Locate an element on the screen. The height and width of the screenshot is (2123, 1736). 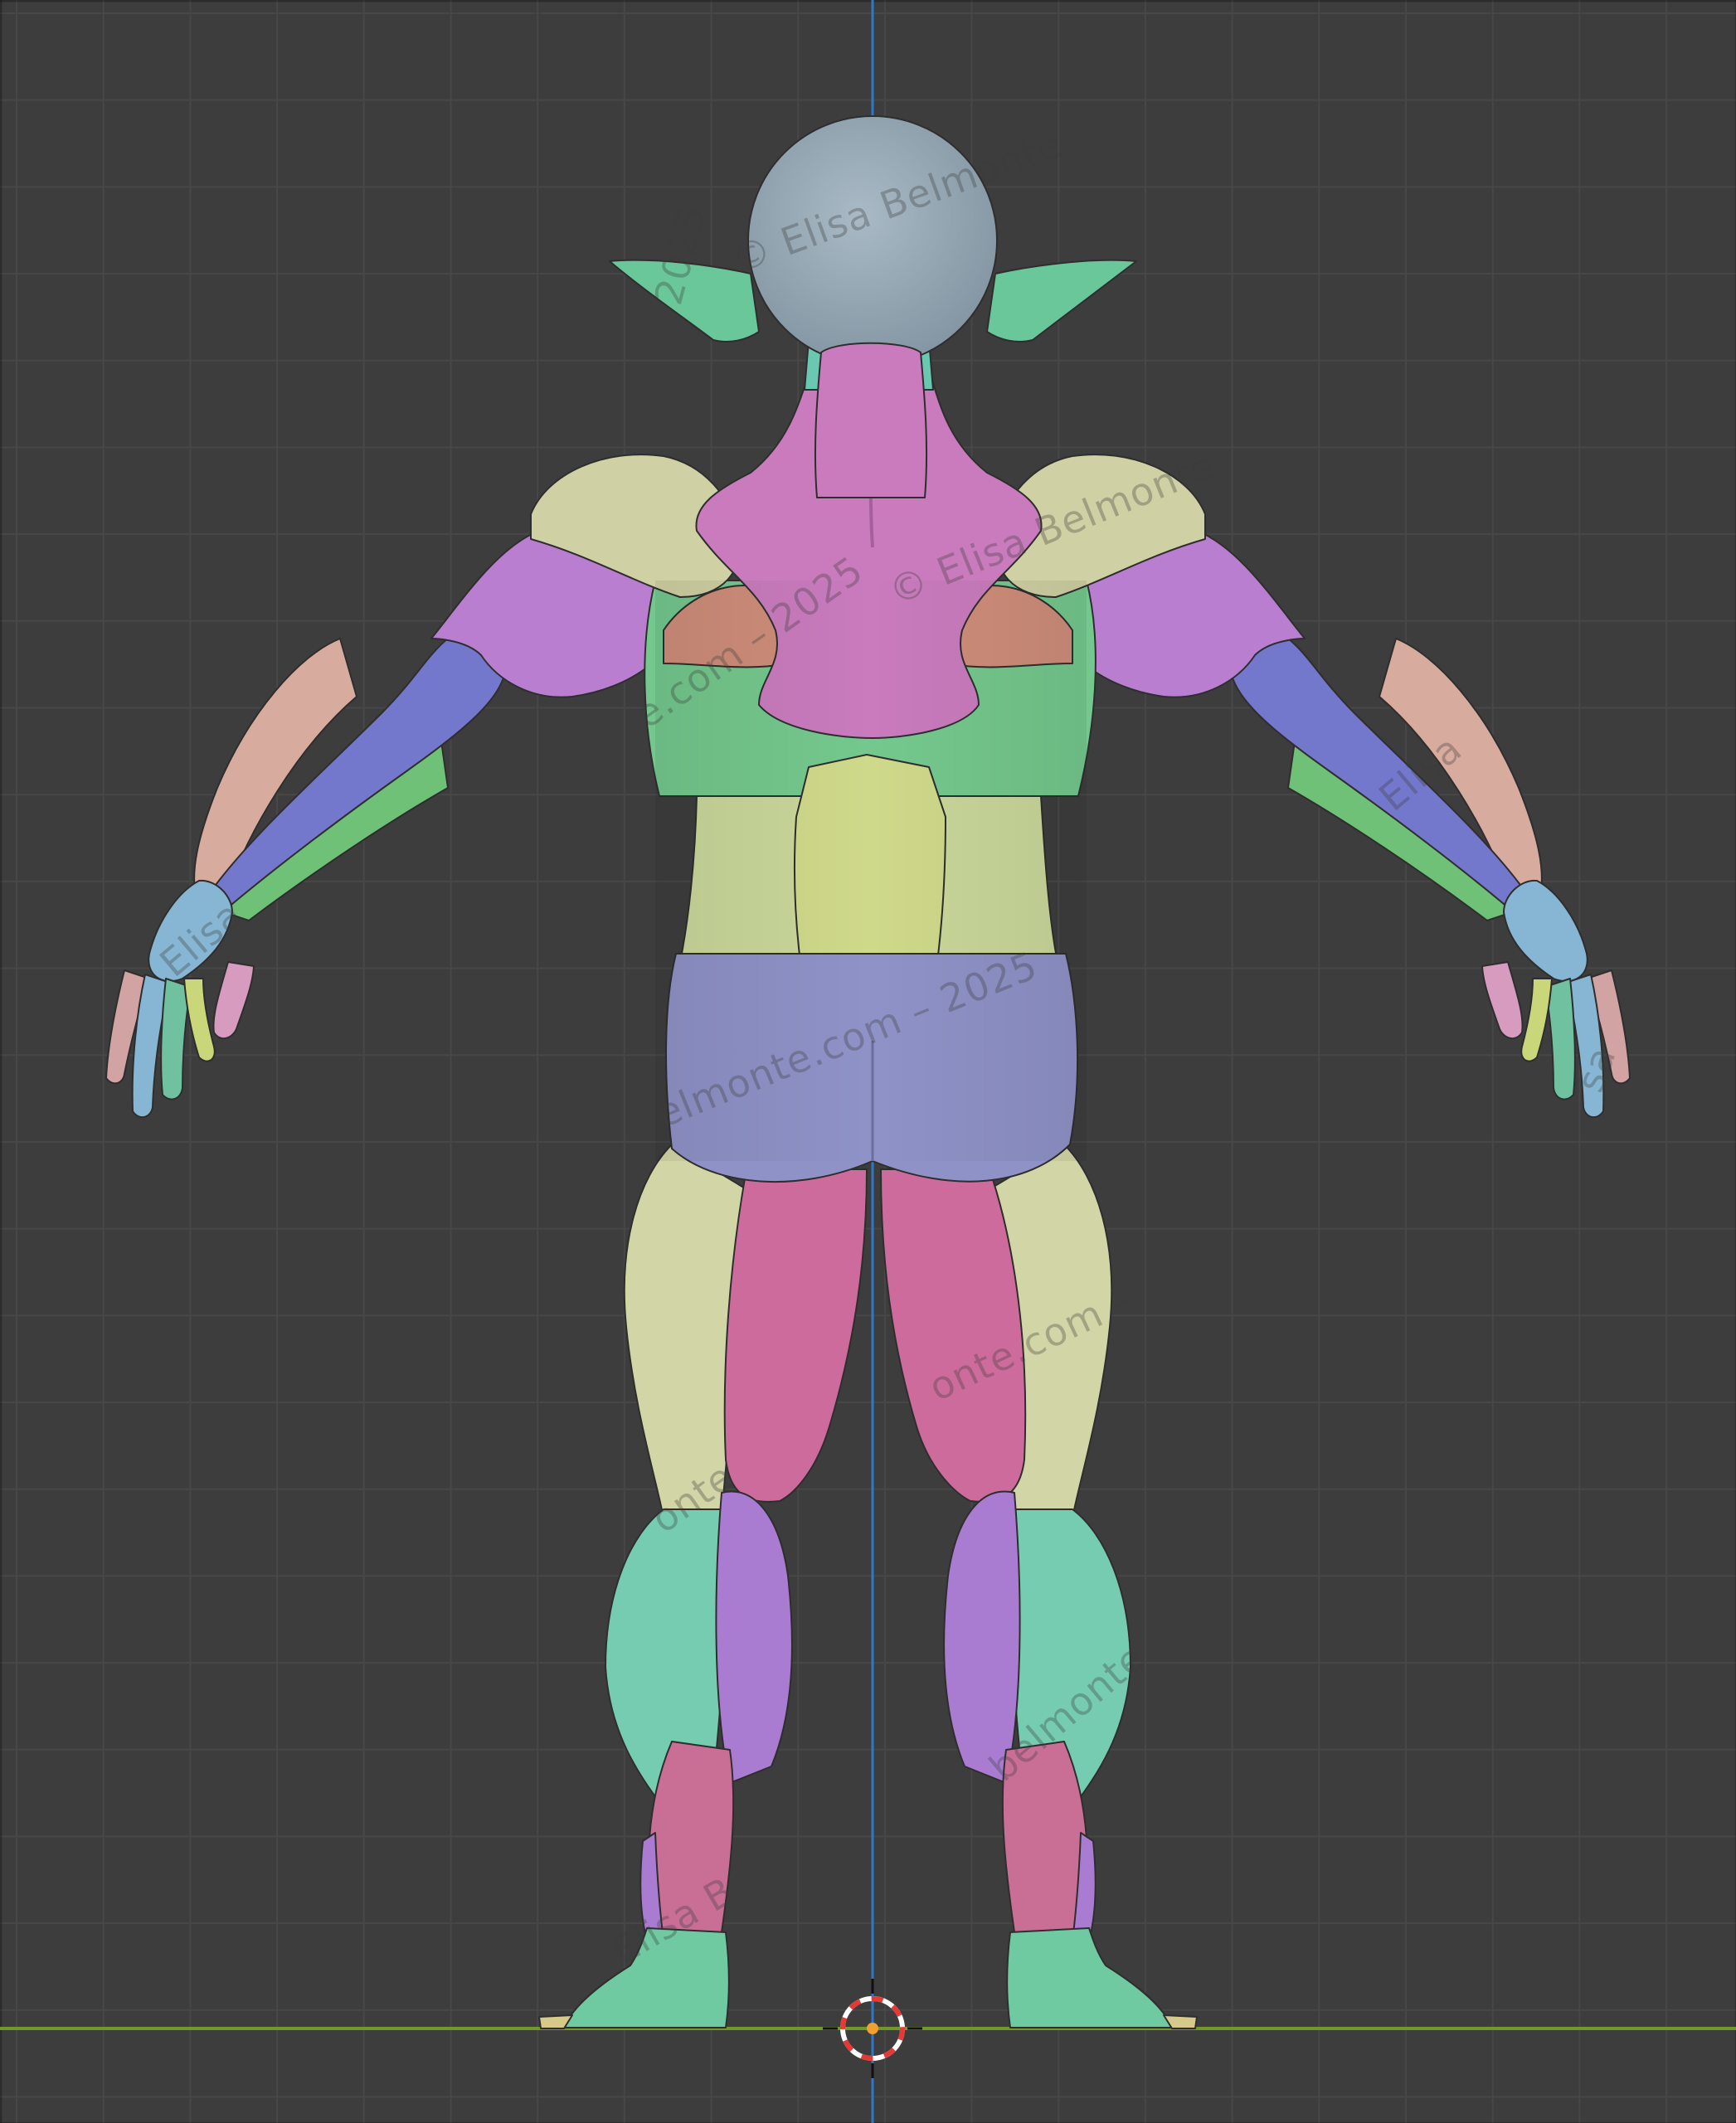
hand-right is located at coordinates (1545, 931).